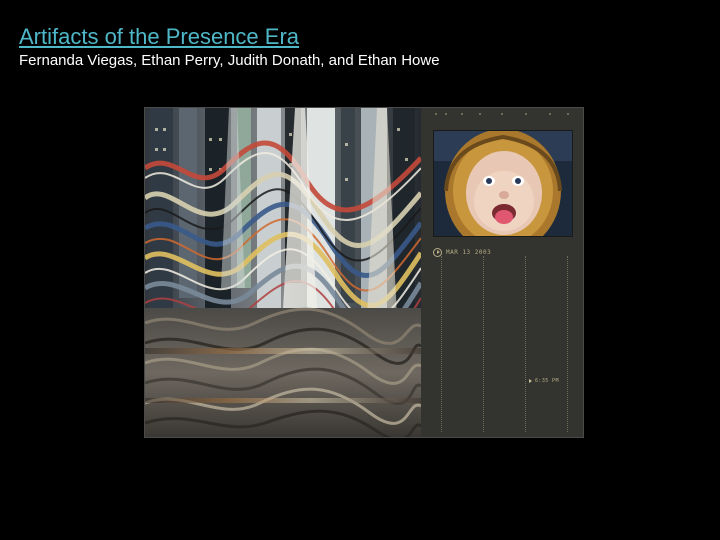  What do you see at coordinates (530, 381) in the screenshot?
I see `triangle-marker-icon` at bounding box center [530, 381].